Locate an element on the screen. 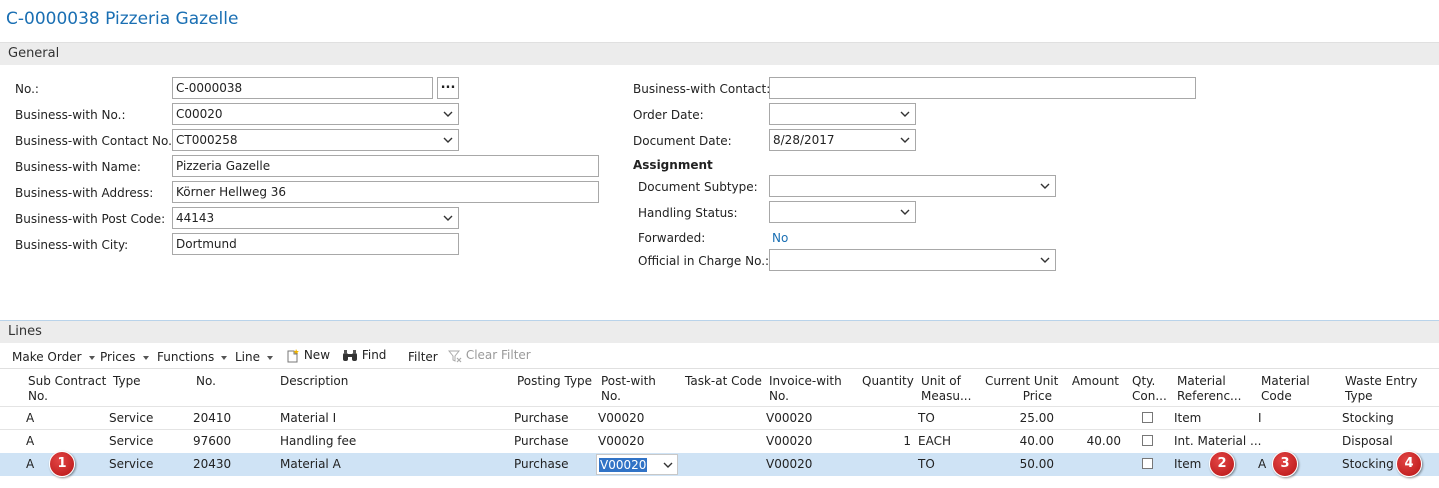  cell-material-code: I is located at coordinates (1260, 418).